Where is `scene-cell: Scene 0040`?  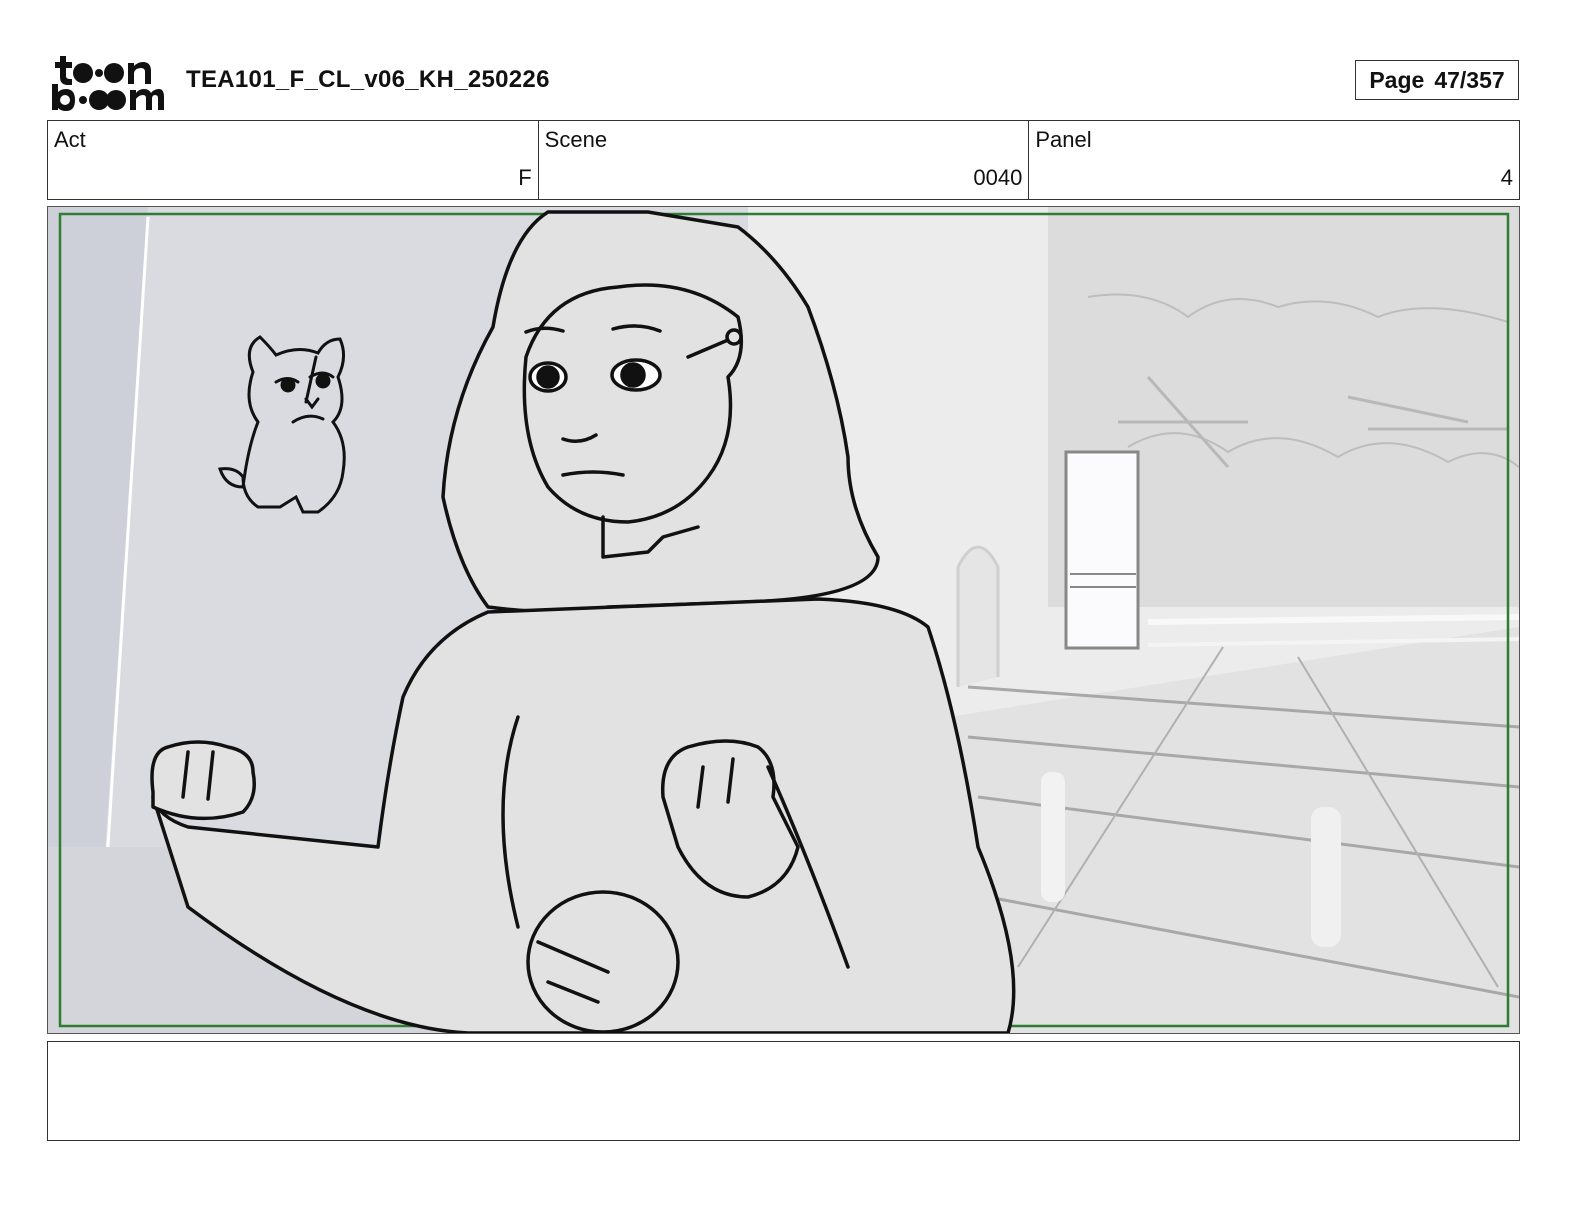
scene-cell: Scene 0040 is located at coordinates (783, 160).